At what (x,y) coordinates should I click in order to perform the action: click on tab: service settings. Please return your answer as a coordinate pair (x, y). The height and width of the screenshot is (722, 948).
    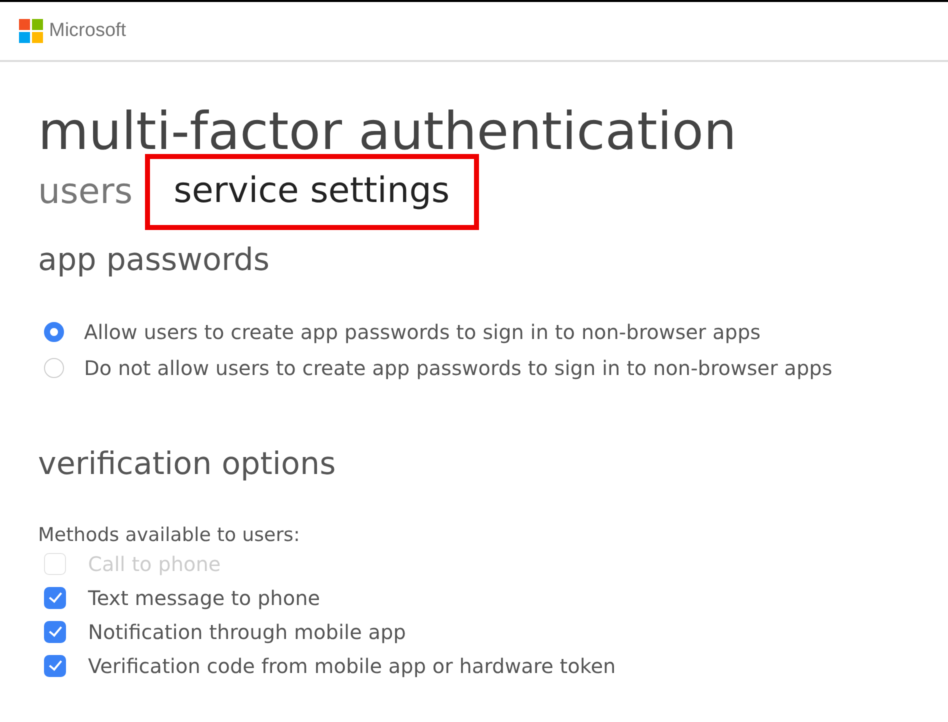
    Looking at the image, I should click on (311, 192).